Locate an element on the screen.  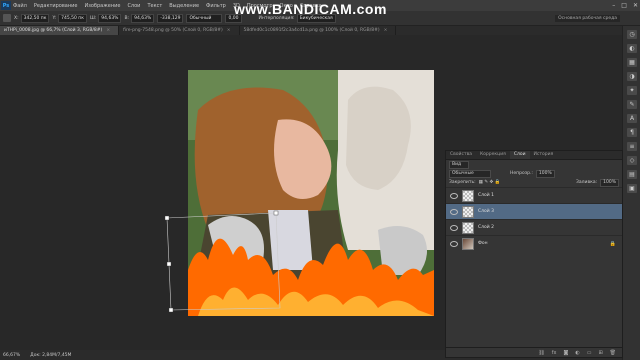
styles-icon: ✦ is located at coordinates (632, 90).